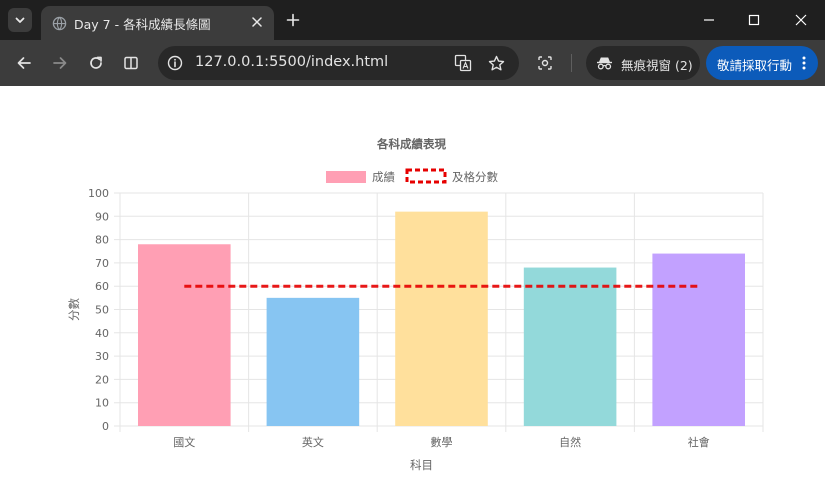 The image size is (825, 491). I want to click on arrow-right-icon, so click(60, 63).